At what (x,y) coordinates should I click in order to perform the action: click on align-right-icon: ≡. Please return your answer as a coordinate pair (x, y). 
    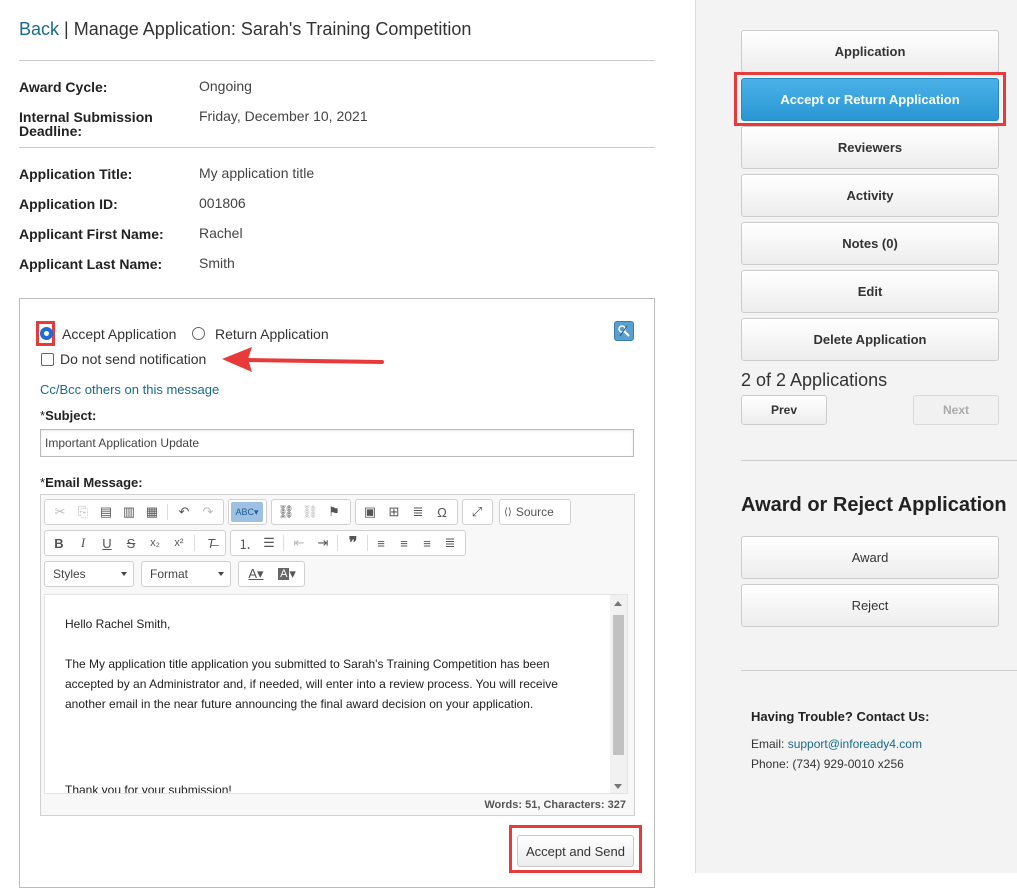
    Looking at the image, I should click on (427, 543).